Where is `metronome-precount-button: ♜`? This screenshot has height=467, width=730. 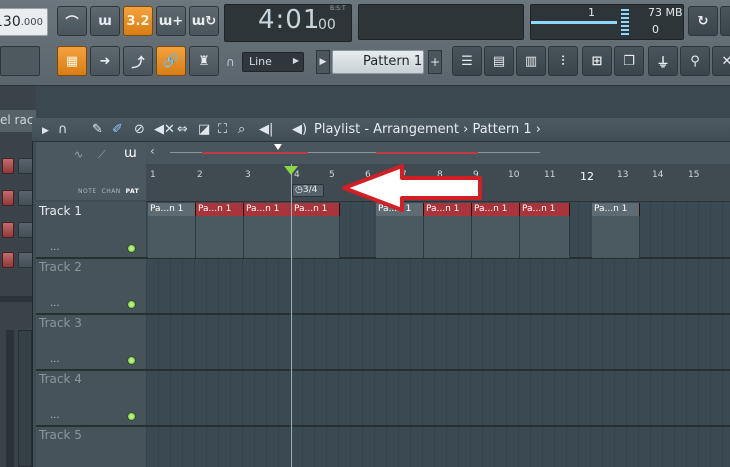 metronome-precount-button: ♜ is located at coordinates (204, 61).